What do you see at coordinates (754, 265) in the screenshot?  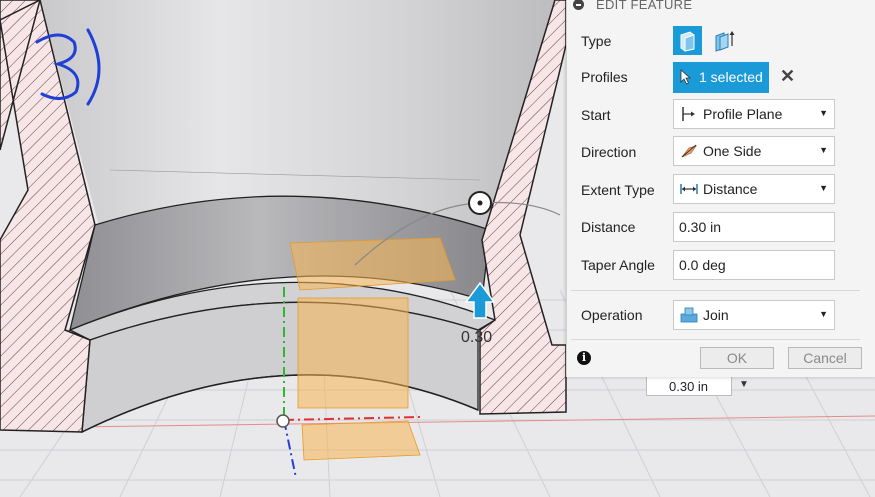 I see `taper-angle-input: 0.0 deg` at bounding box center [754, 265].